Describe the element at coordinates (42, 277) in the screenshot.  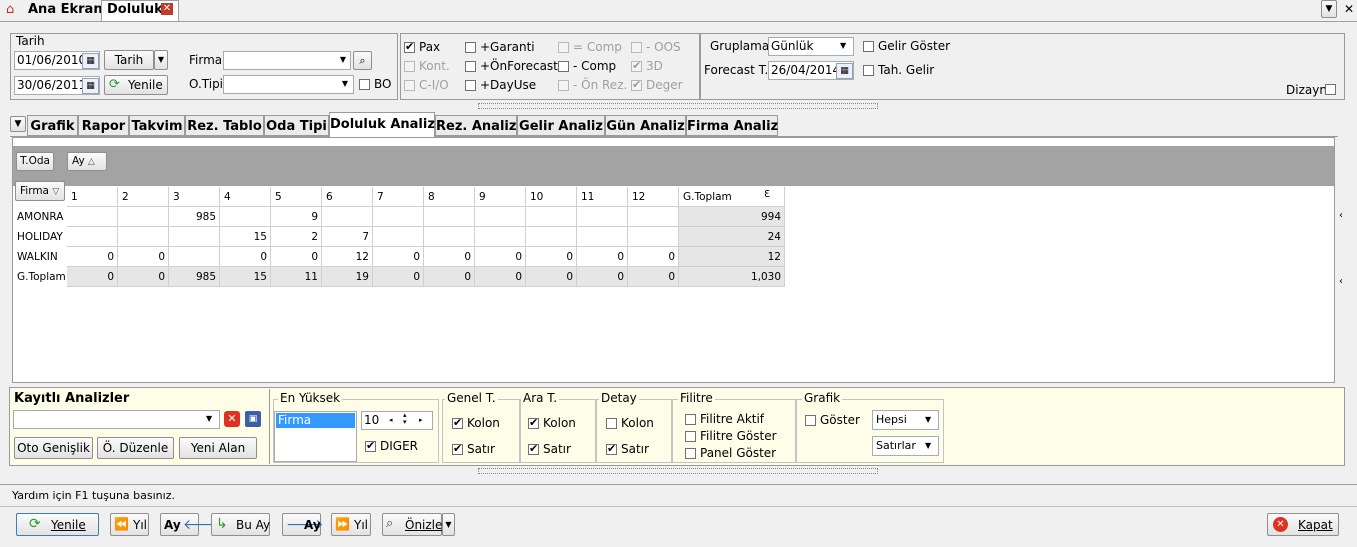
I see `row-header: G.Toplam` at that location.